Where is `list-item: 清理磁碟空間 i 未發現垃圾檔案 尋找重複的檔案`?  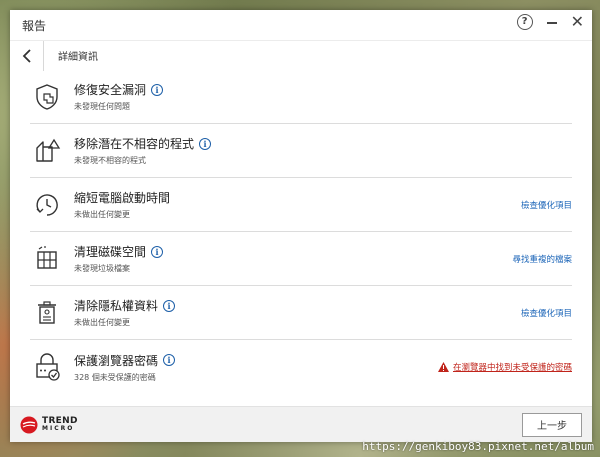
list-item: 清理磁碟空間 i 未發現垃圾檔案 尋找重複的檔案 is located at coordinates (301, 259).